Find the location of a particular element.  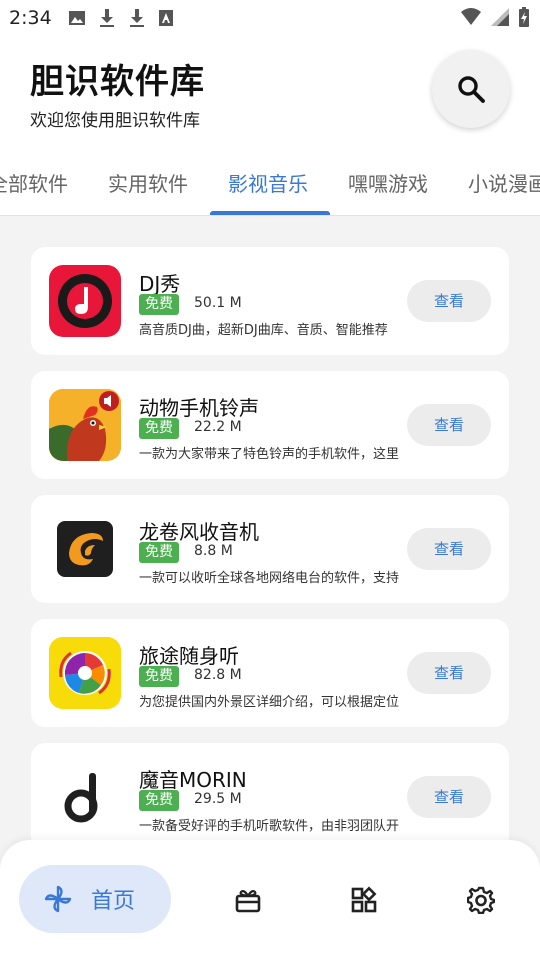

nav-gift-button is located at coordinates (248, 900).